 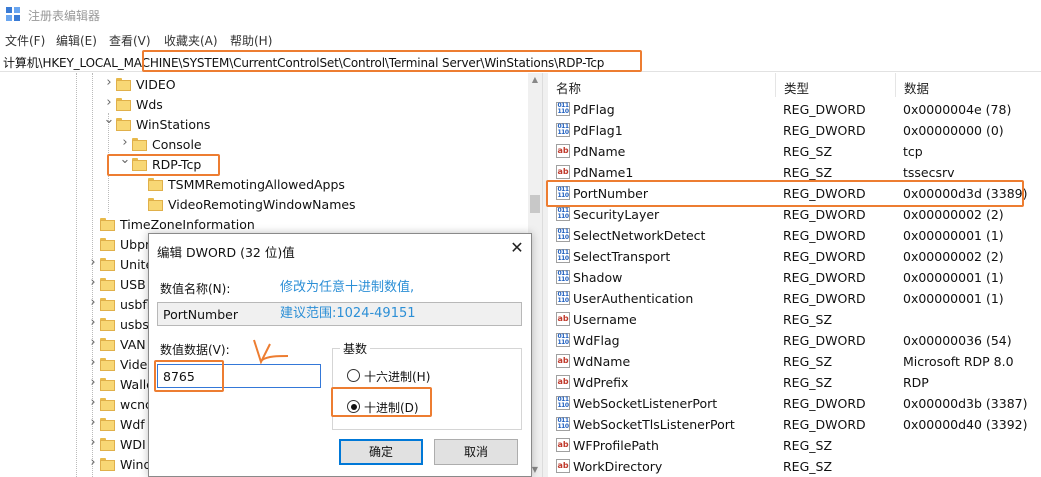 I want to click on value-name: WFProfilePath, so click(x=616, y=445).